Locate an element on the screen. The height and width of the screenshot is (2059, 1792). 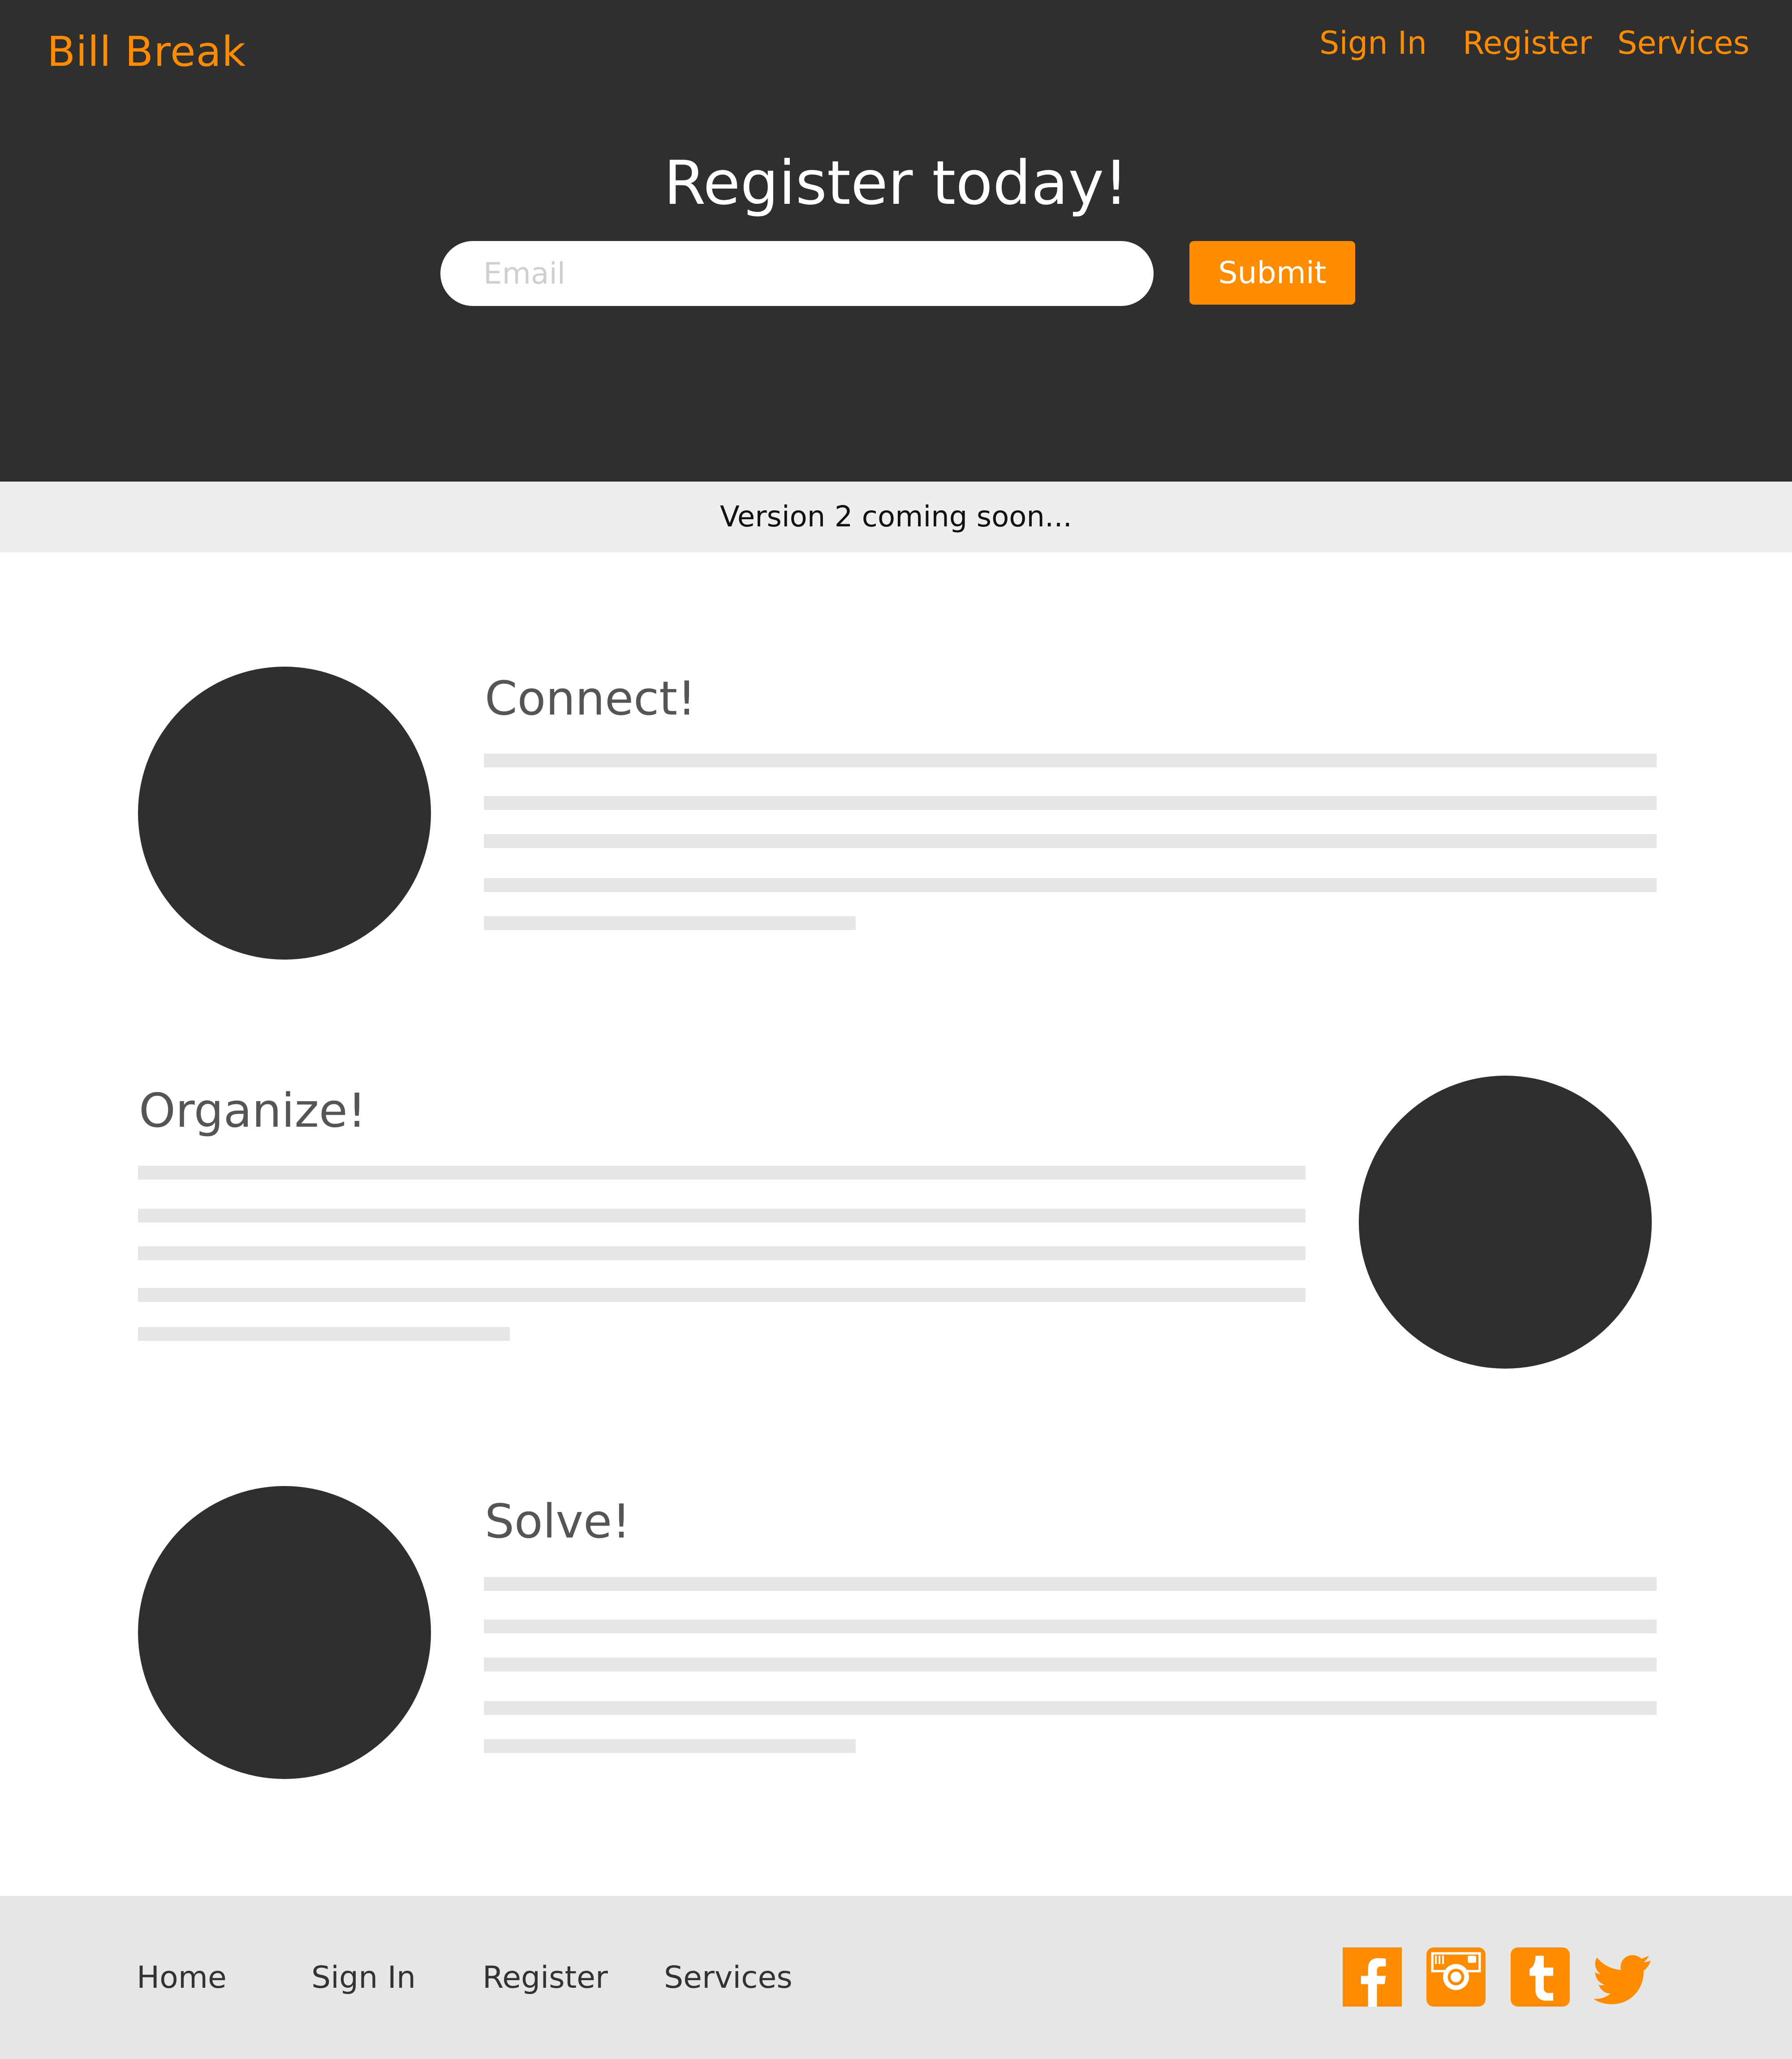
brand-logo: Bill Break is located at coordinates (146, 52).